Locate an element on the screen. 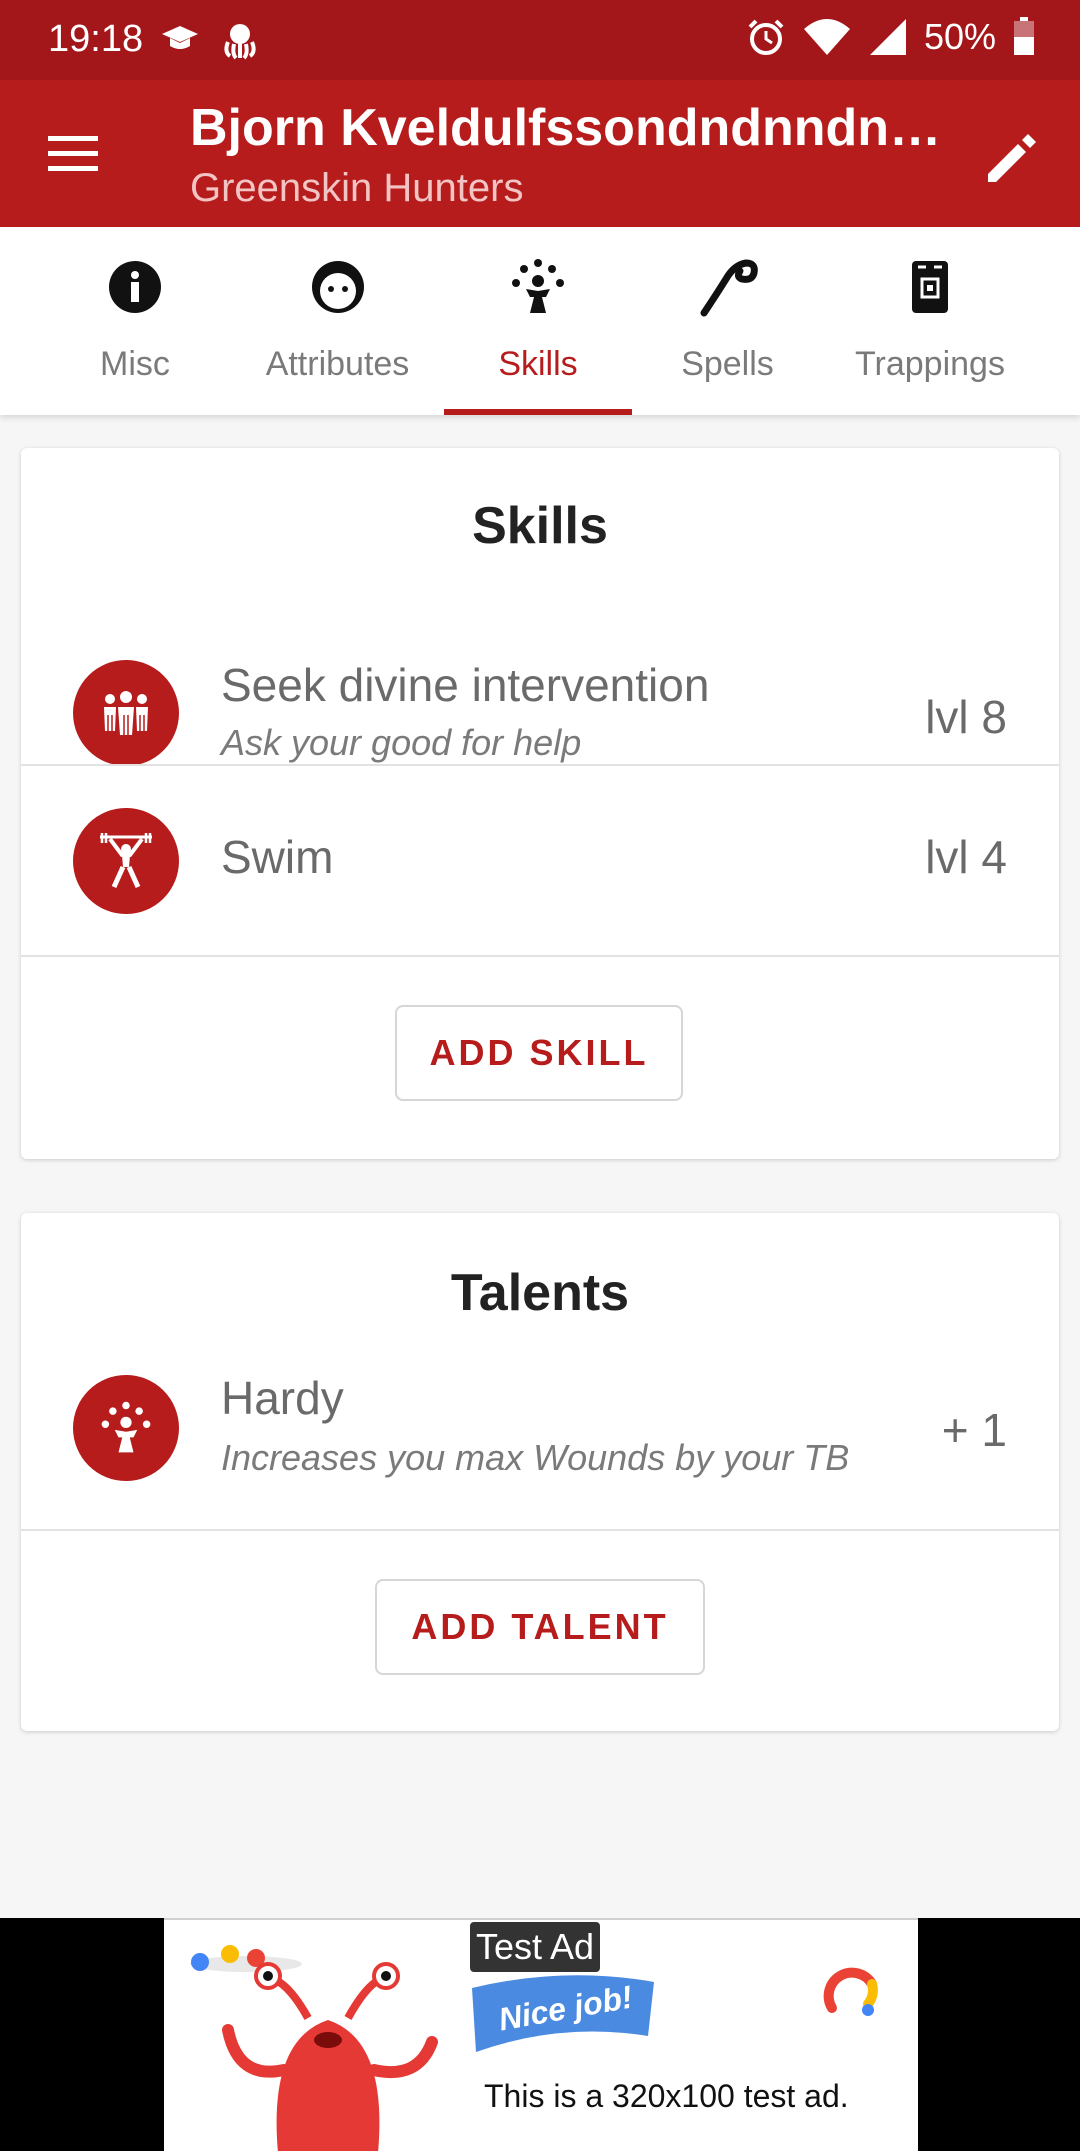 The height and width of the screenshot is (2151, 1080). edit-pencil-icon is located at coordinates (1011, 157).